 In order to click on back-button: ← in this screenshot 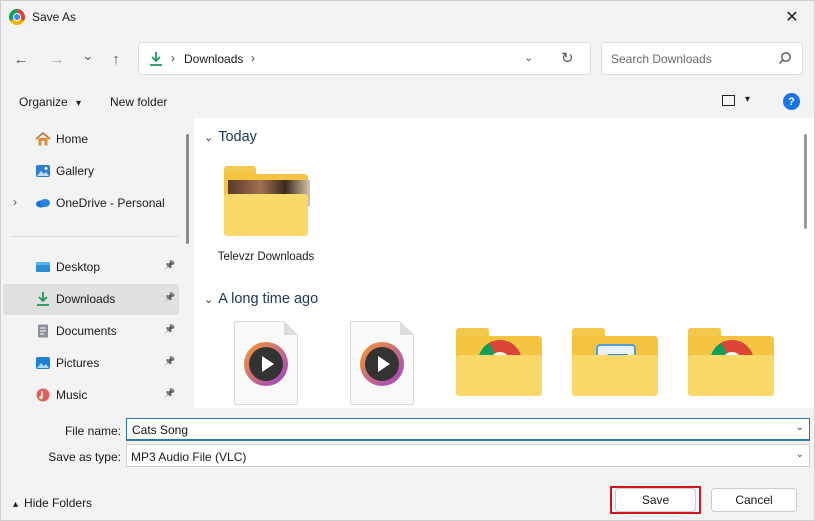, I will do `click(21, 59)`.